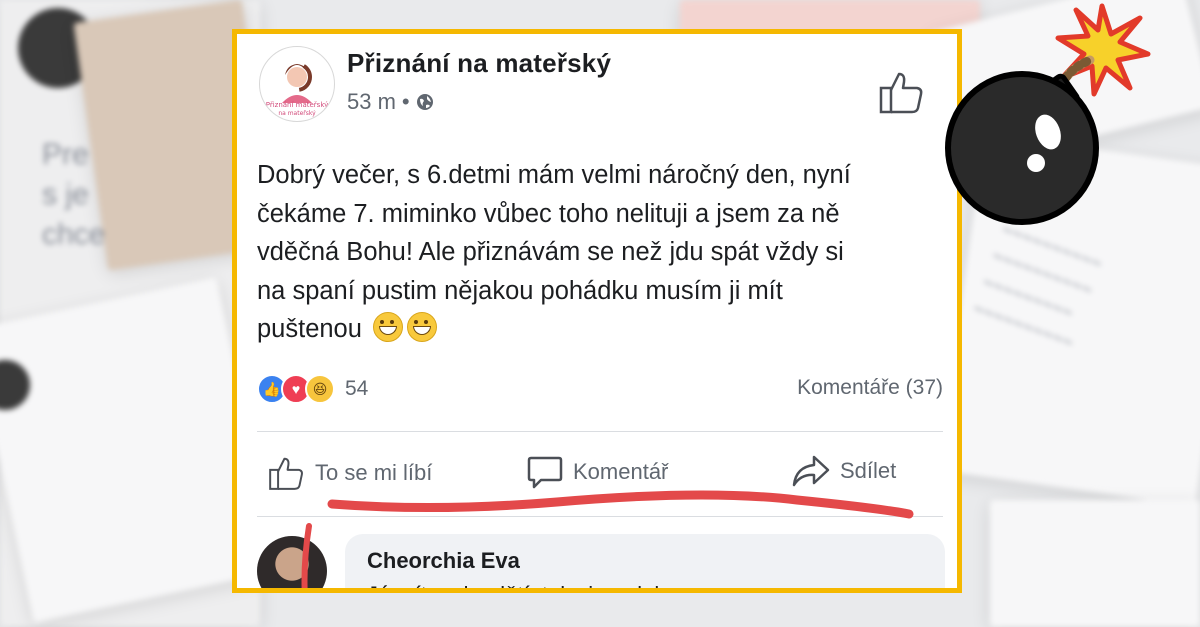 The image size is (1200, 627). Describe the element at coordinates (297, 113) in the screenshot. I see `svg-text: na mateřský` at that location.